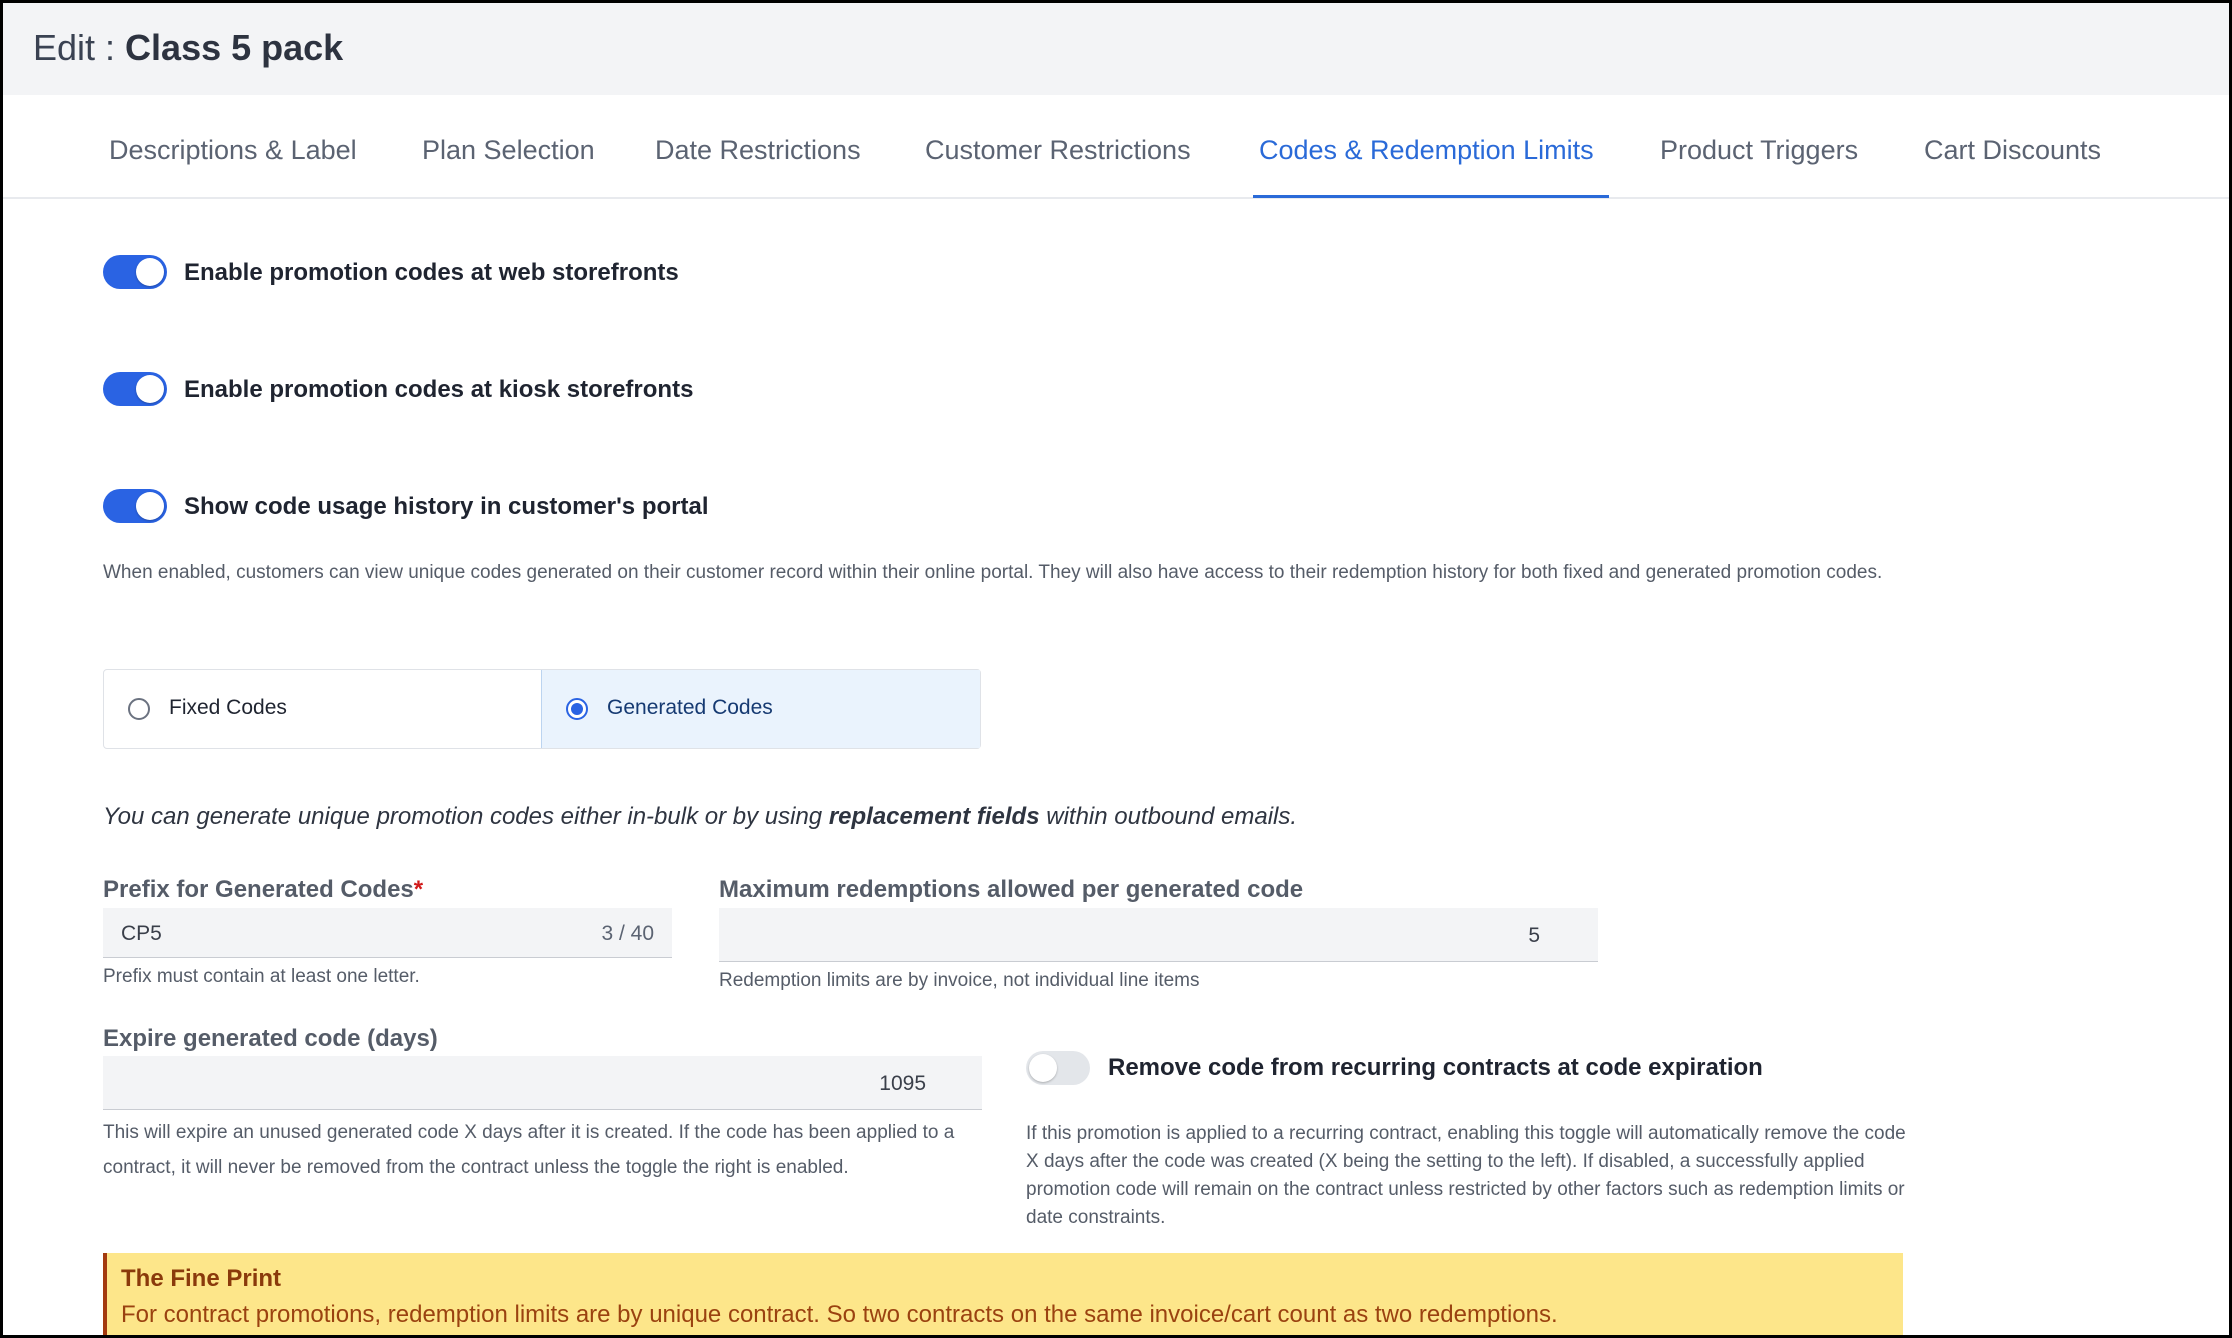 This screenshot has height=1338, width=2232. I want to click on fixed-codes-option: Fixed Codes, so click(322, 709).